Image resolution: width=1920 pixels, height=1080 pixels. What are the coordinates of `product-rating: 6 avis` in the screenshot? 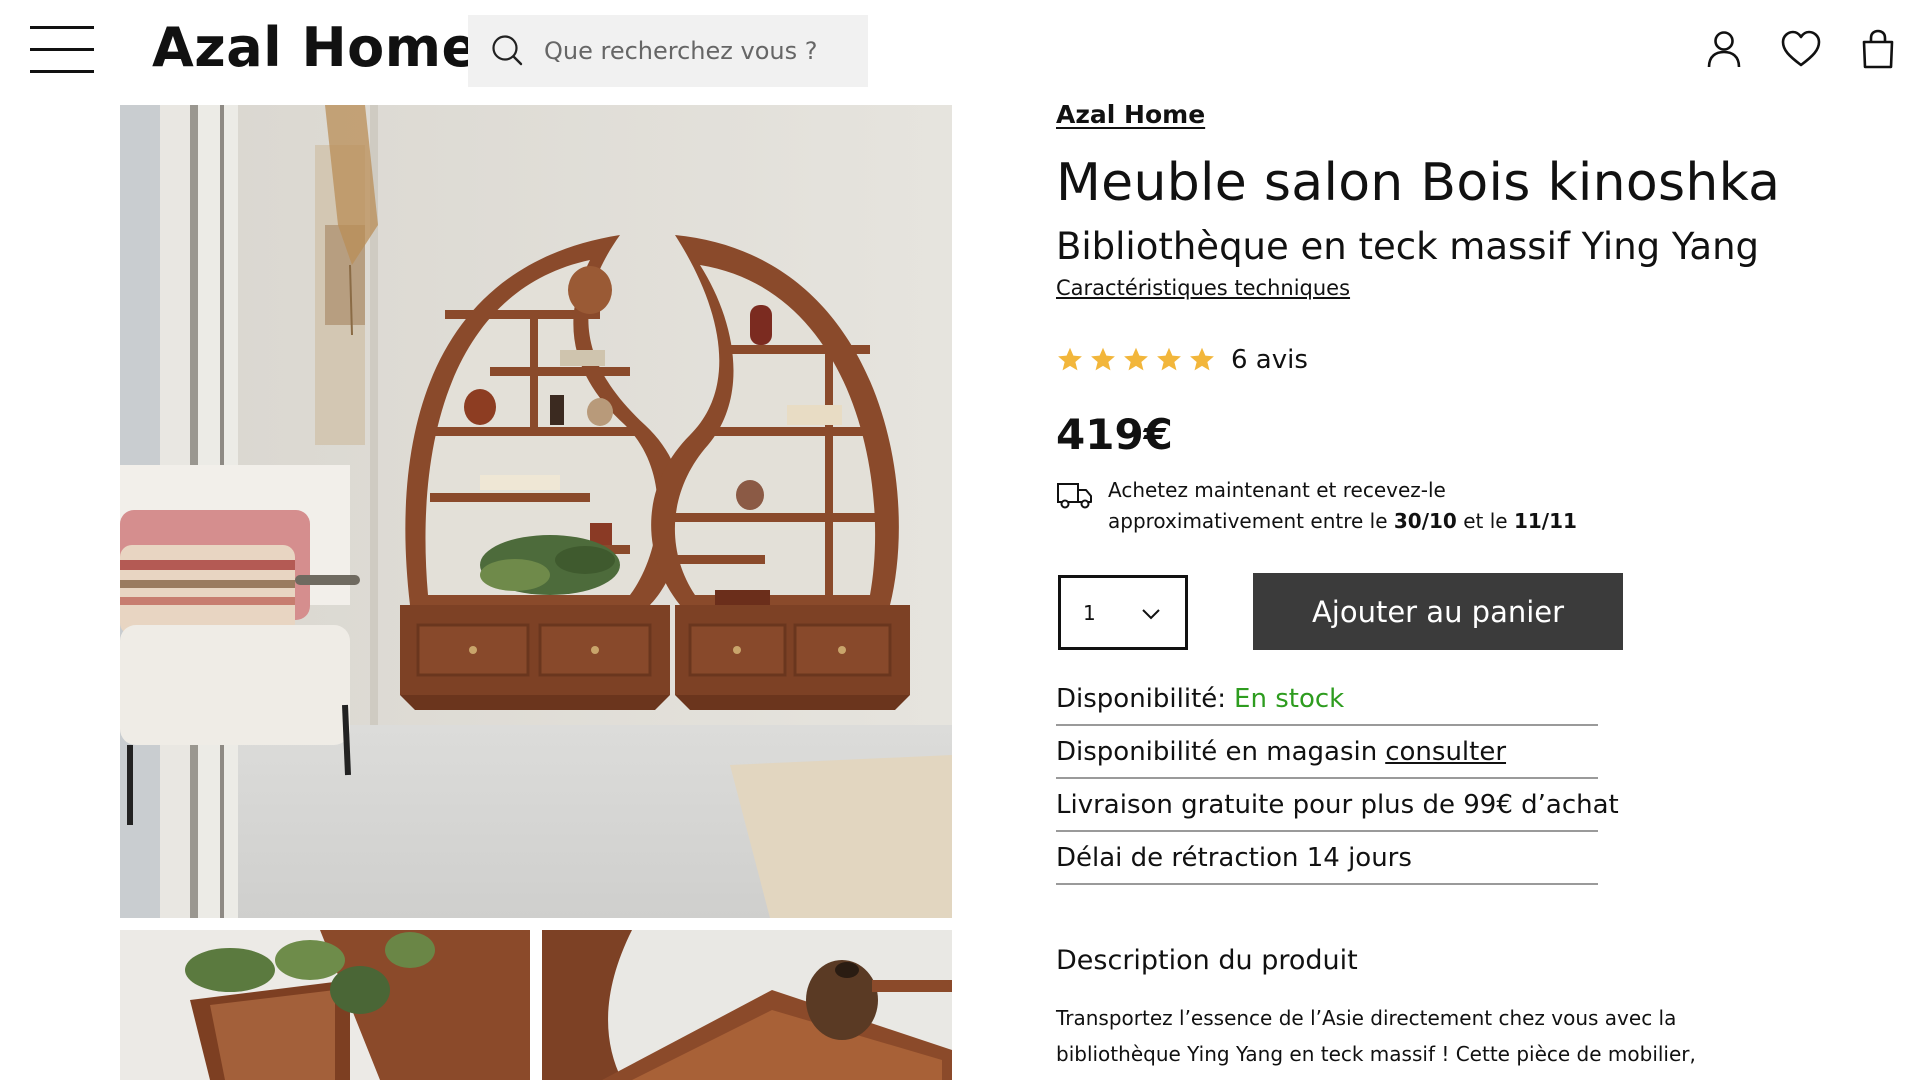 It's located at (1182, 360).